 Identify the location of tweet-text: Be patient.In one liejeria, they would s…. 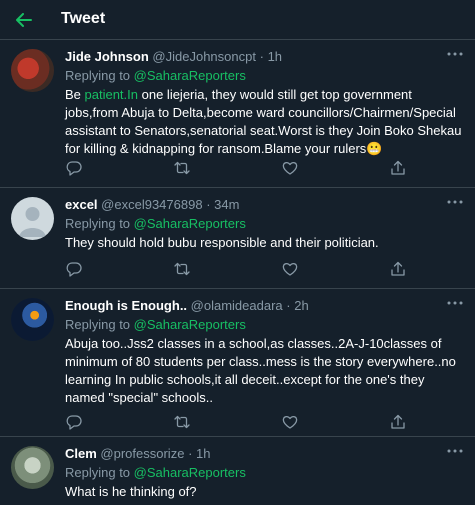
(265, 122).